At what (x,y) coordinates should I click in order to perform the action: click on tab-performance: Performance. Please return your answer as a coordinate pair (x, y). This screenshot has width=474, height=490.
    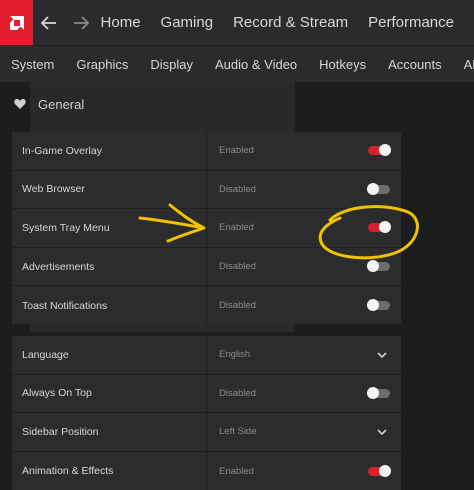
    Looking at the image, I should click on (411, 22).